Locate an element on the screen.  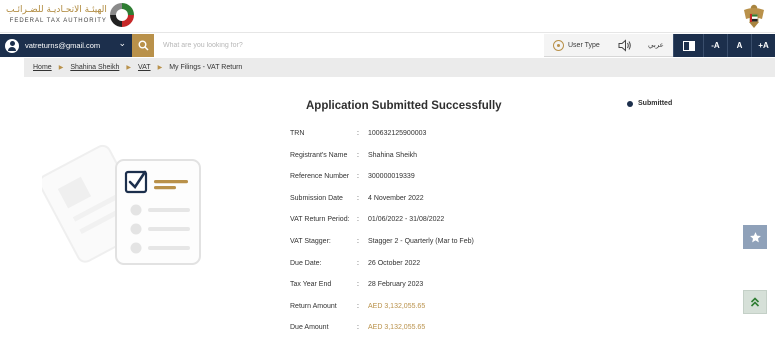
detail-value: 01/06/2022 - 31/08/2022 is located at coordinates (406, 220).